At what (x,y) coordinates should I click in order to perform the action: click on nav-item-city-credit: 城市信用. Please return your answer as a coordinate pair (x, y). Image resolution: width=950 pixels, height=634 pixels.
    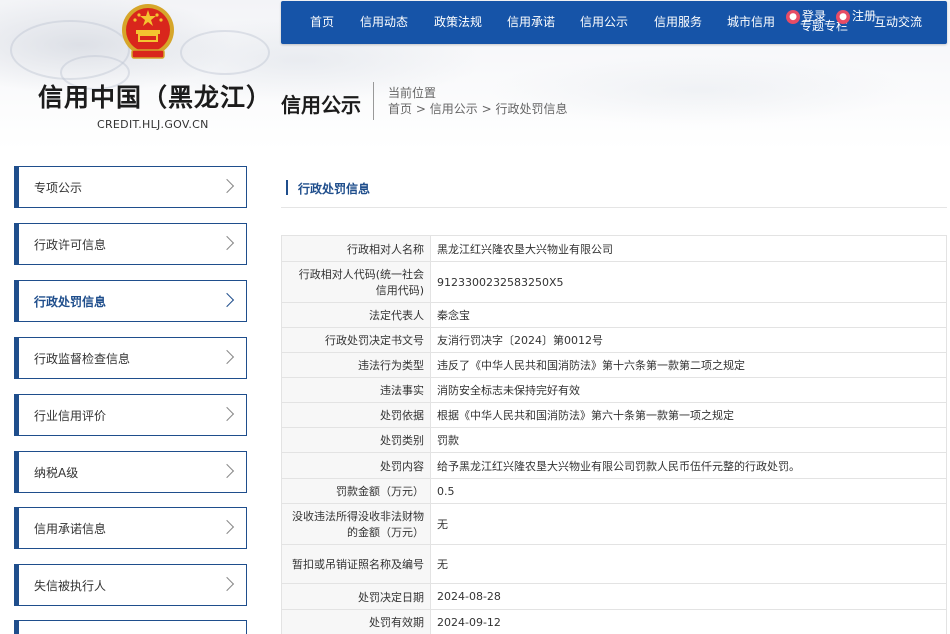
    Looking at the image, I should click on (751, 22).